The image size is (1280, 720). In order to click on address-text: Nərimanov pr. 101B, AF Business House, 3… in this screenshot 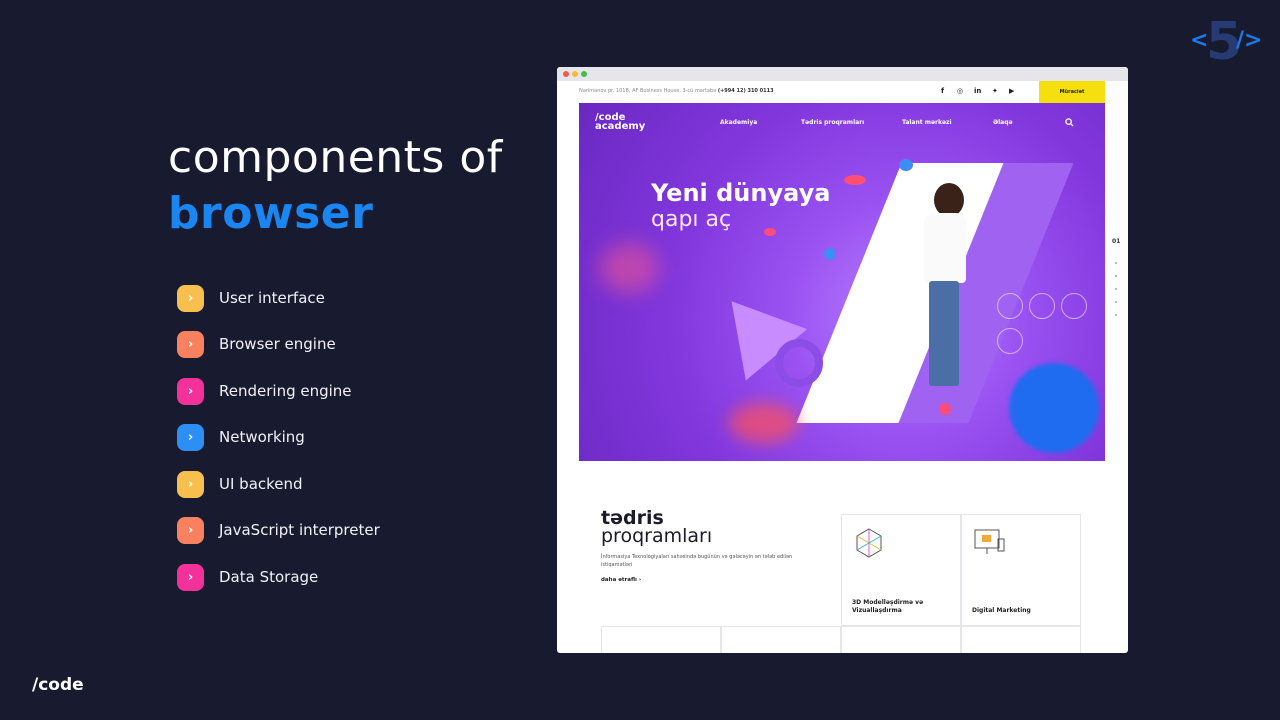, I will do `click(676, 91)`.